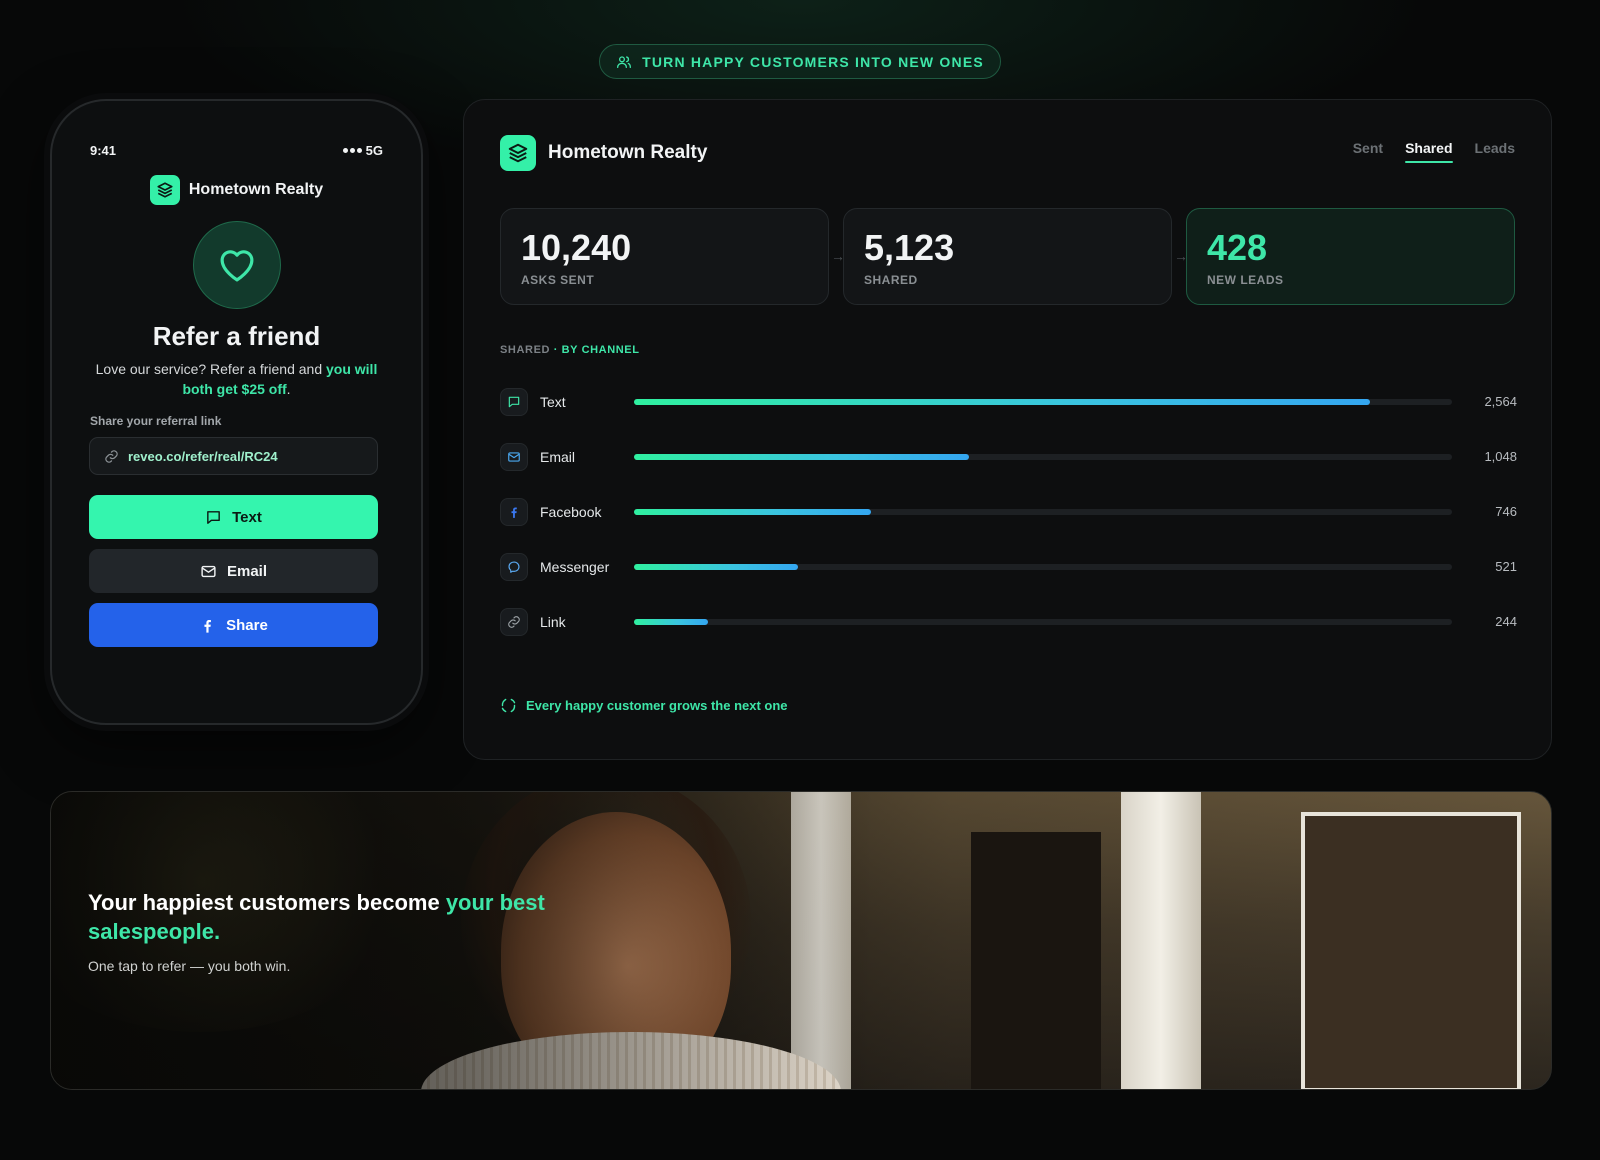 This screenshot has height=1160, width=1600. Describe the element at coordinates (103, 150) in the screenshot. I see `status-time: 9:41` at that location.